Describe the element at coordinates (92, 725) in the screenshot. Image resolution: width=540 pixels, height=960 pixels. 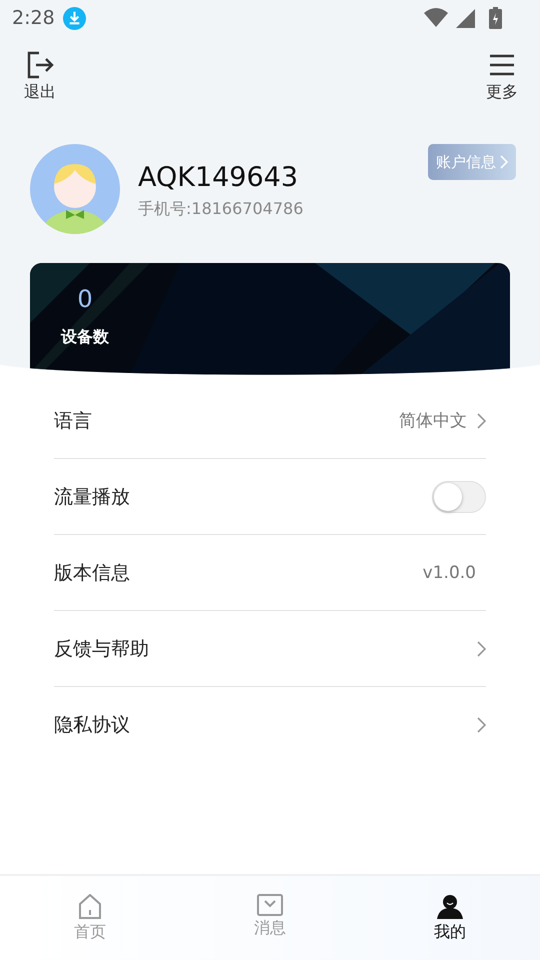
I see `setting-label: 隐私协议` at that location.